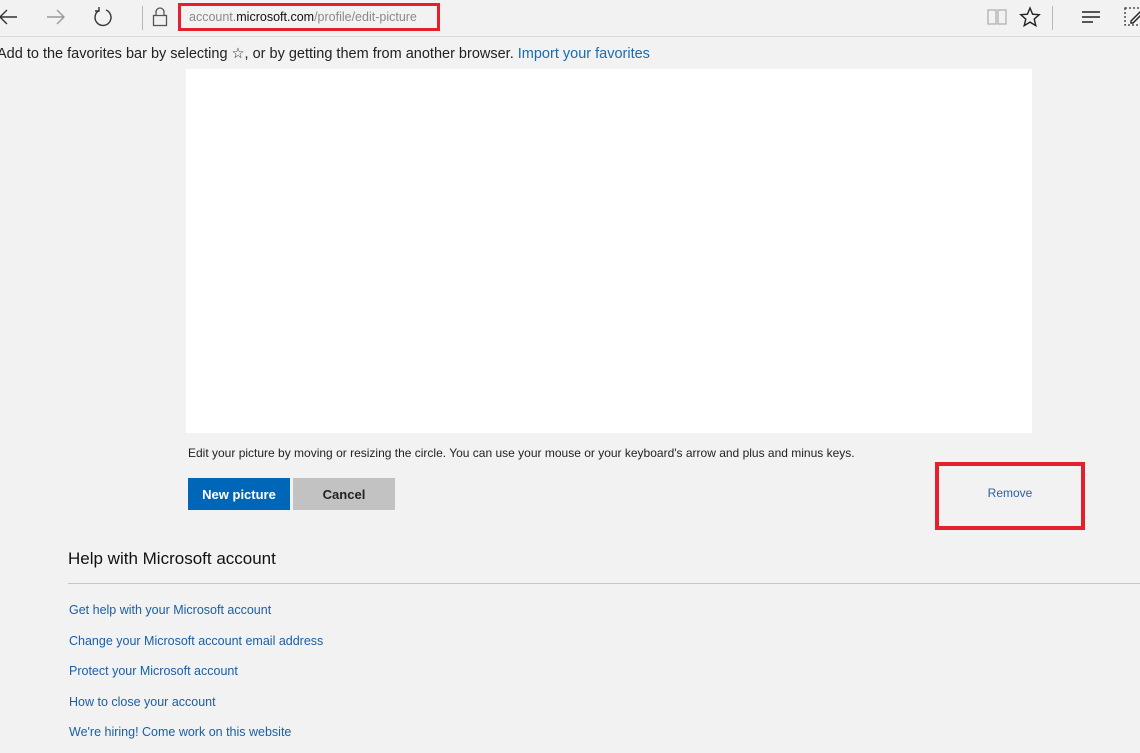 Image resolution: width=1140 pixels, height=753 pixels. What do you see at coordinates (172, 558) in the screenshot?
I see `help-section-title: Help with Microsoft account` at bounding box center [172, 558].